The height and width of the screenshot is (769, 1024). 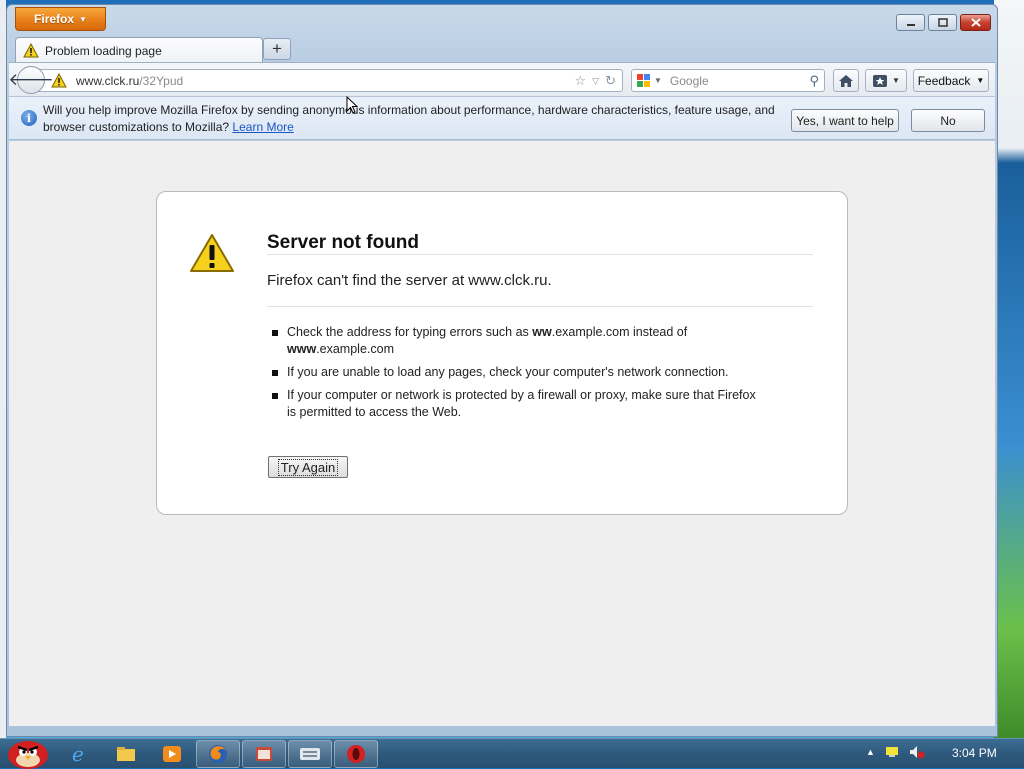 I want to click on mouse-cursor-icon, so click(x=352, y=105).